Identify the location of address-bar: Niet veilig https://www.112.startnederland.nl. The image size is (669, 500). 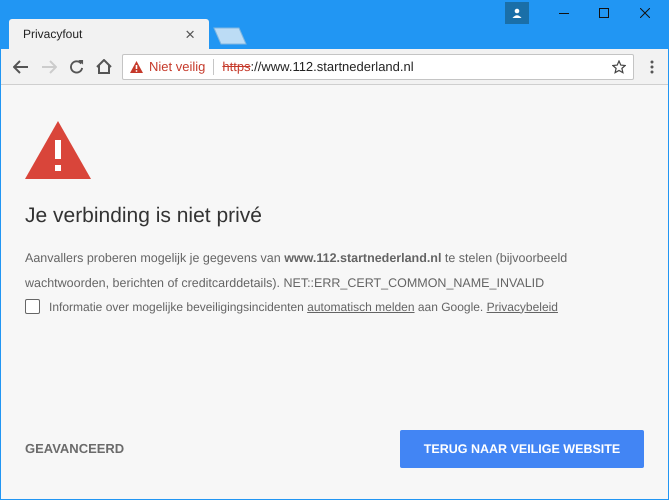
(378, 67).